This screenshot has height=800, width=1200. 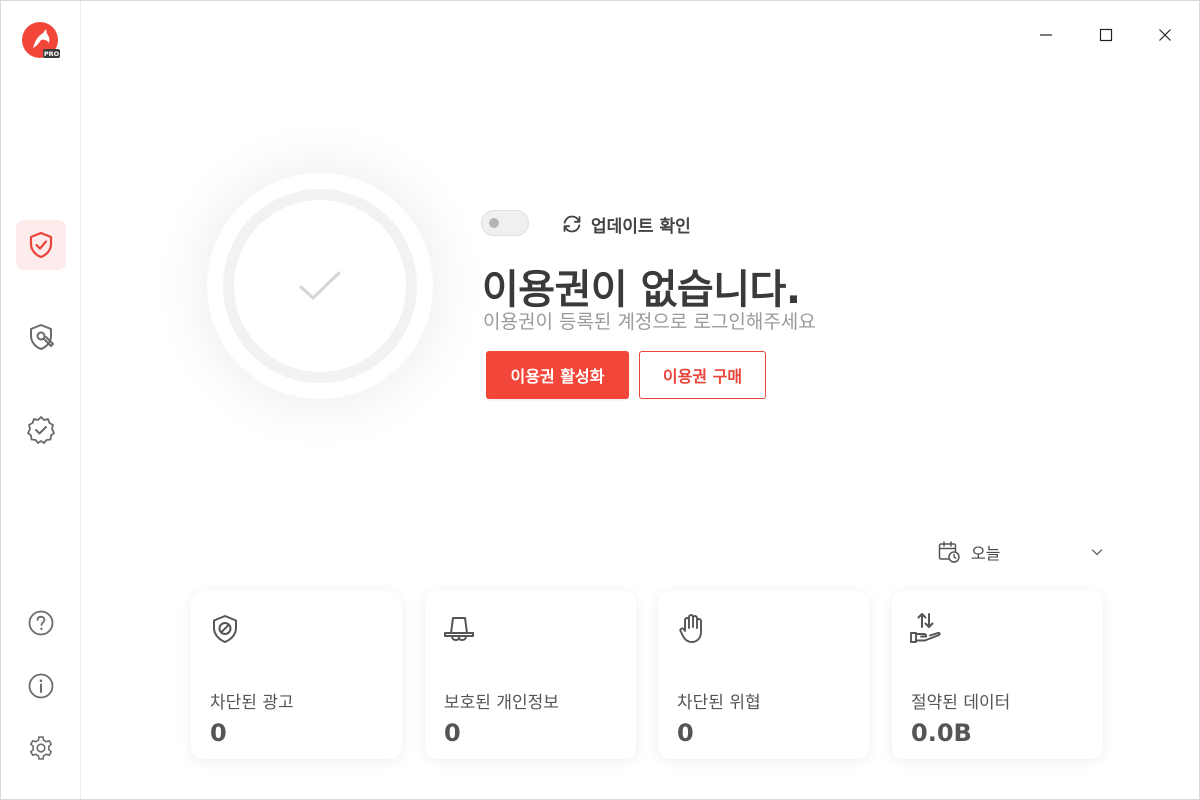 What do you see at coordinates (505, 223) in the screenshot?
I see `protection-toggle` at bounding box center [505, 223].